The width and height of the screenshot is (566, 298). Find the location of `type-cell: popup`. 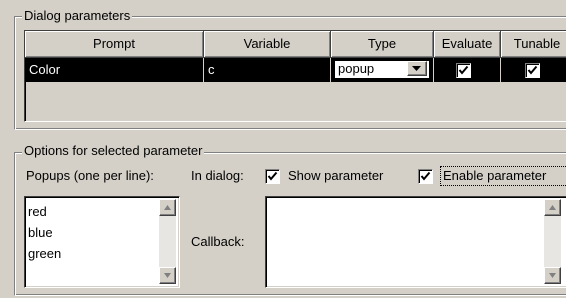

type-cell: popup is located at coordinates (382, 70).